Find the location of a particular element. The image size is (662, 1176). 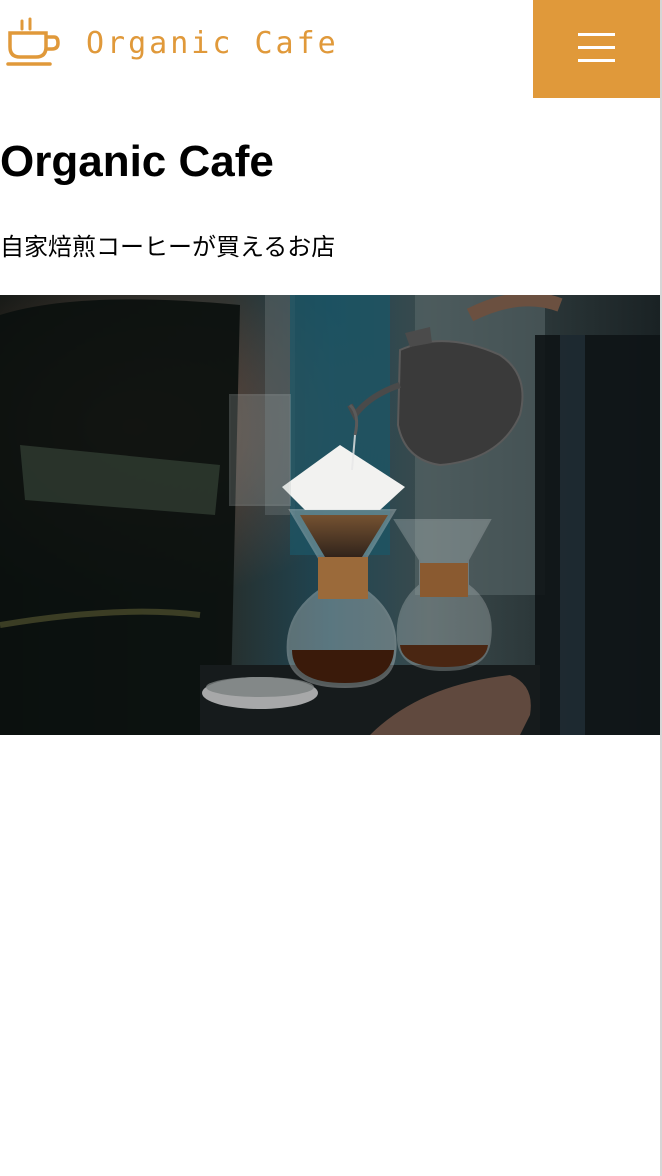

page-title: Organic Cafe is located at coordinates (137, 161).